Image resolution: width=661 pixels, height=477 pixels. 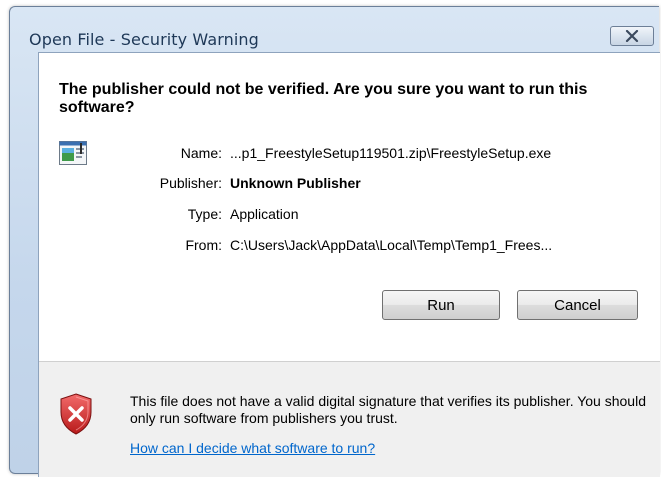 What do you see at coordinates (204, 214) in the screenshot?
I see `field-label: Type:` at bounding box center [204, 214].